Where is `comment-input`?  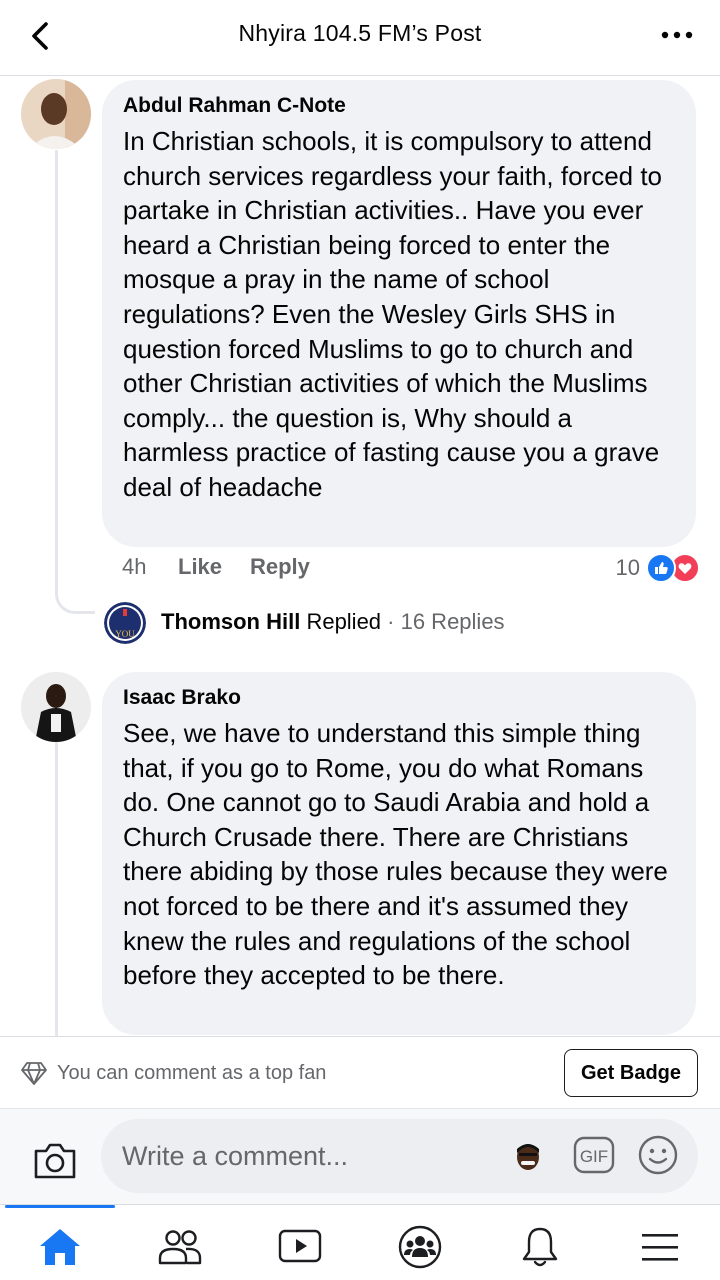
comment-input is located at coordinates (312, 1156).